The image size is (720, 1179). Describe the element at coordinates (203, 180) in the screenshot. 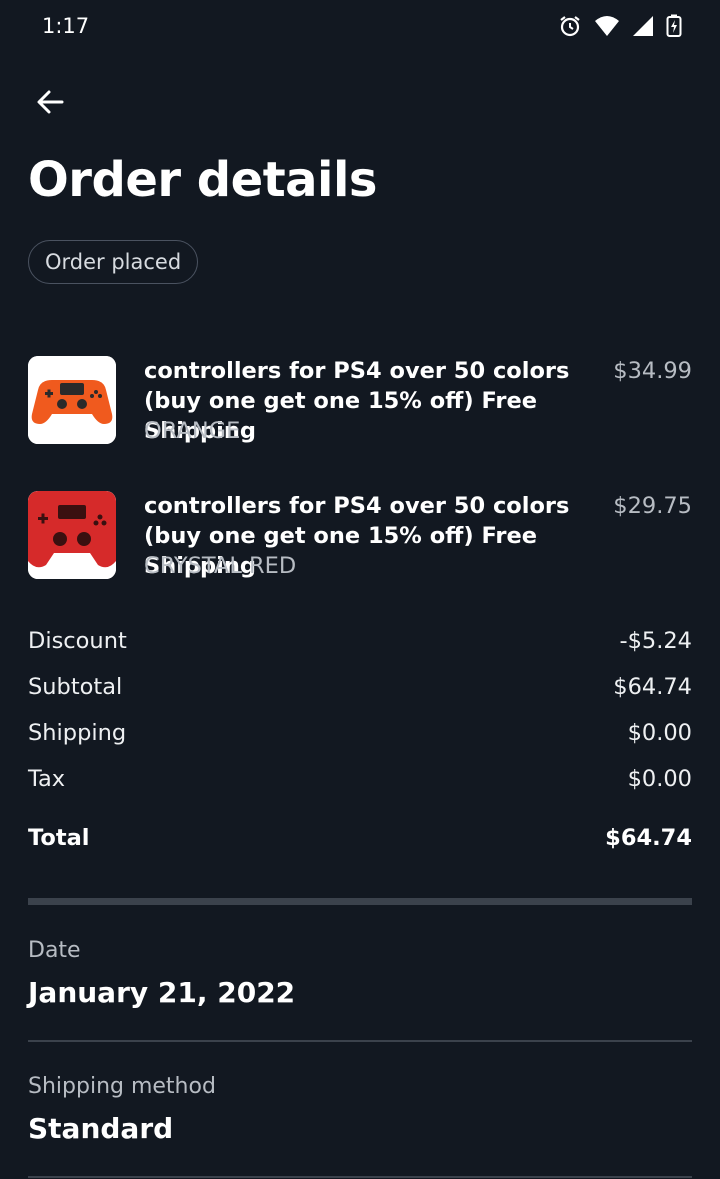

I see `page-title: Order details` at that location.